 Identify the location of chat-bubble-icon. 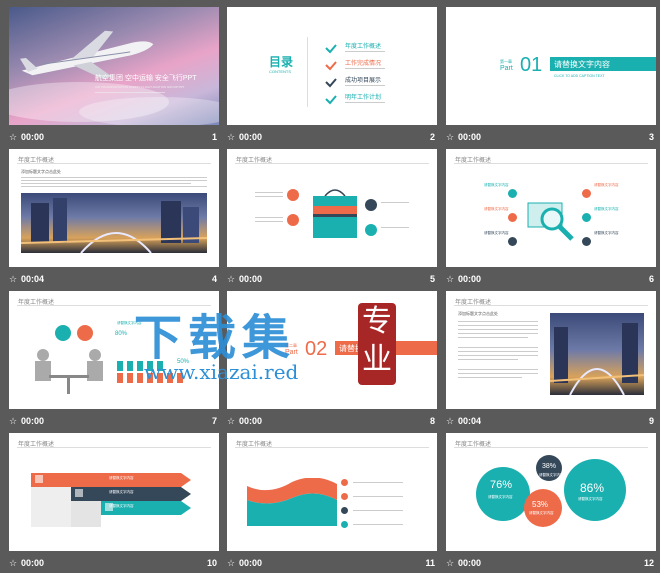
(63, 333).